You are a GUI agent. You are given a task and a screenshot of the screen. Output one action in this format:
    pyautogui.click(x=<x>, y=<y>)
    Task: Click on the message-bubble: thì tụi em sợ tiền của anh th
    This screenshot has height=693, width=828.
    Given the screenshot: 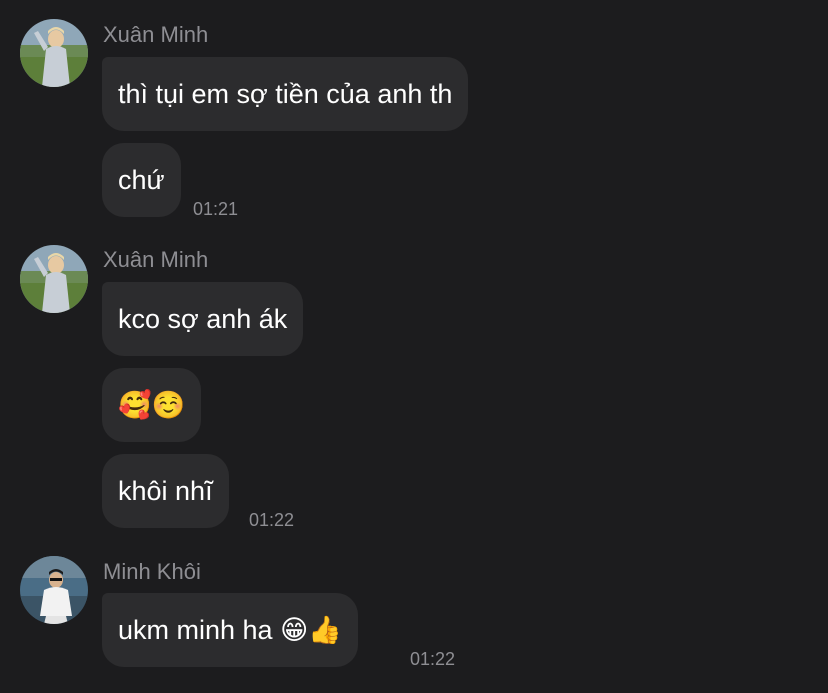 What is the action you would take?
    pyautogui.click(x=285, y=94)
    